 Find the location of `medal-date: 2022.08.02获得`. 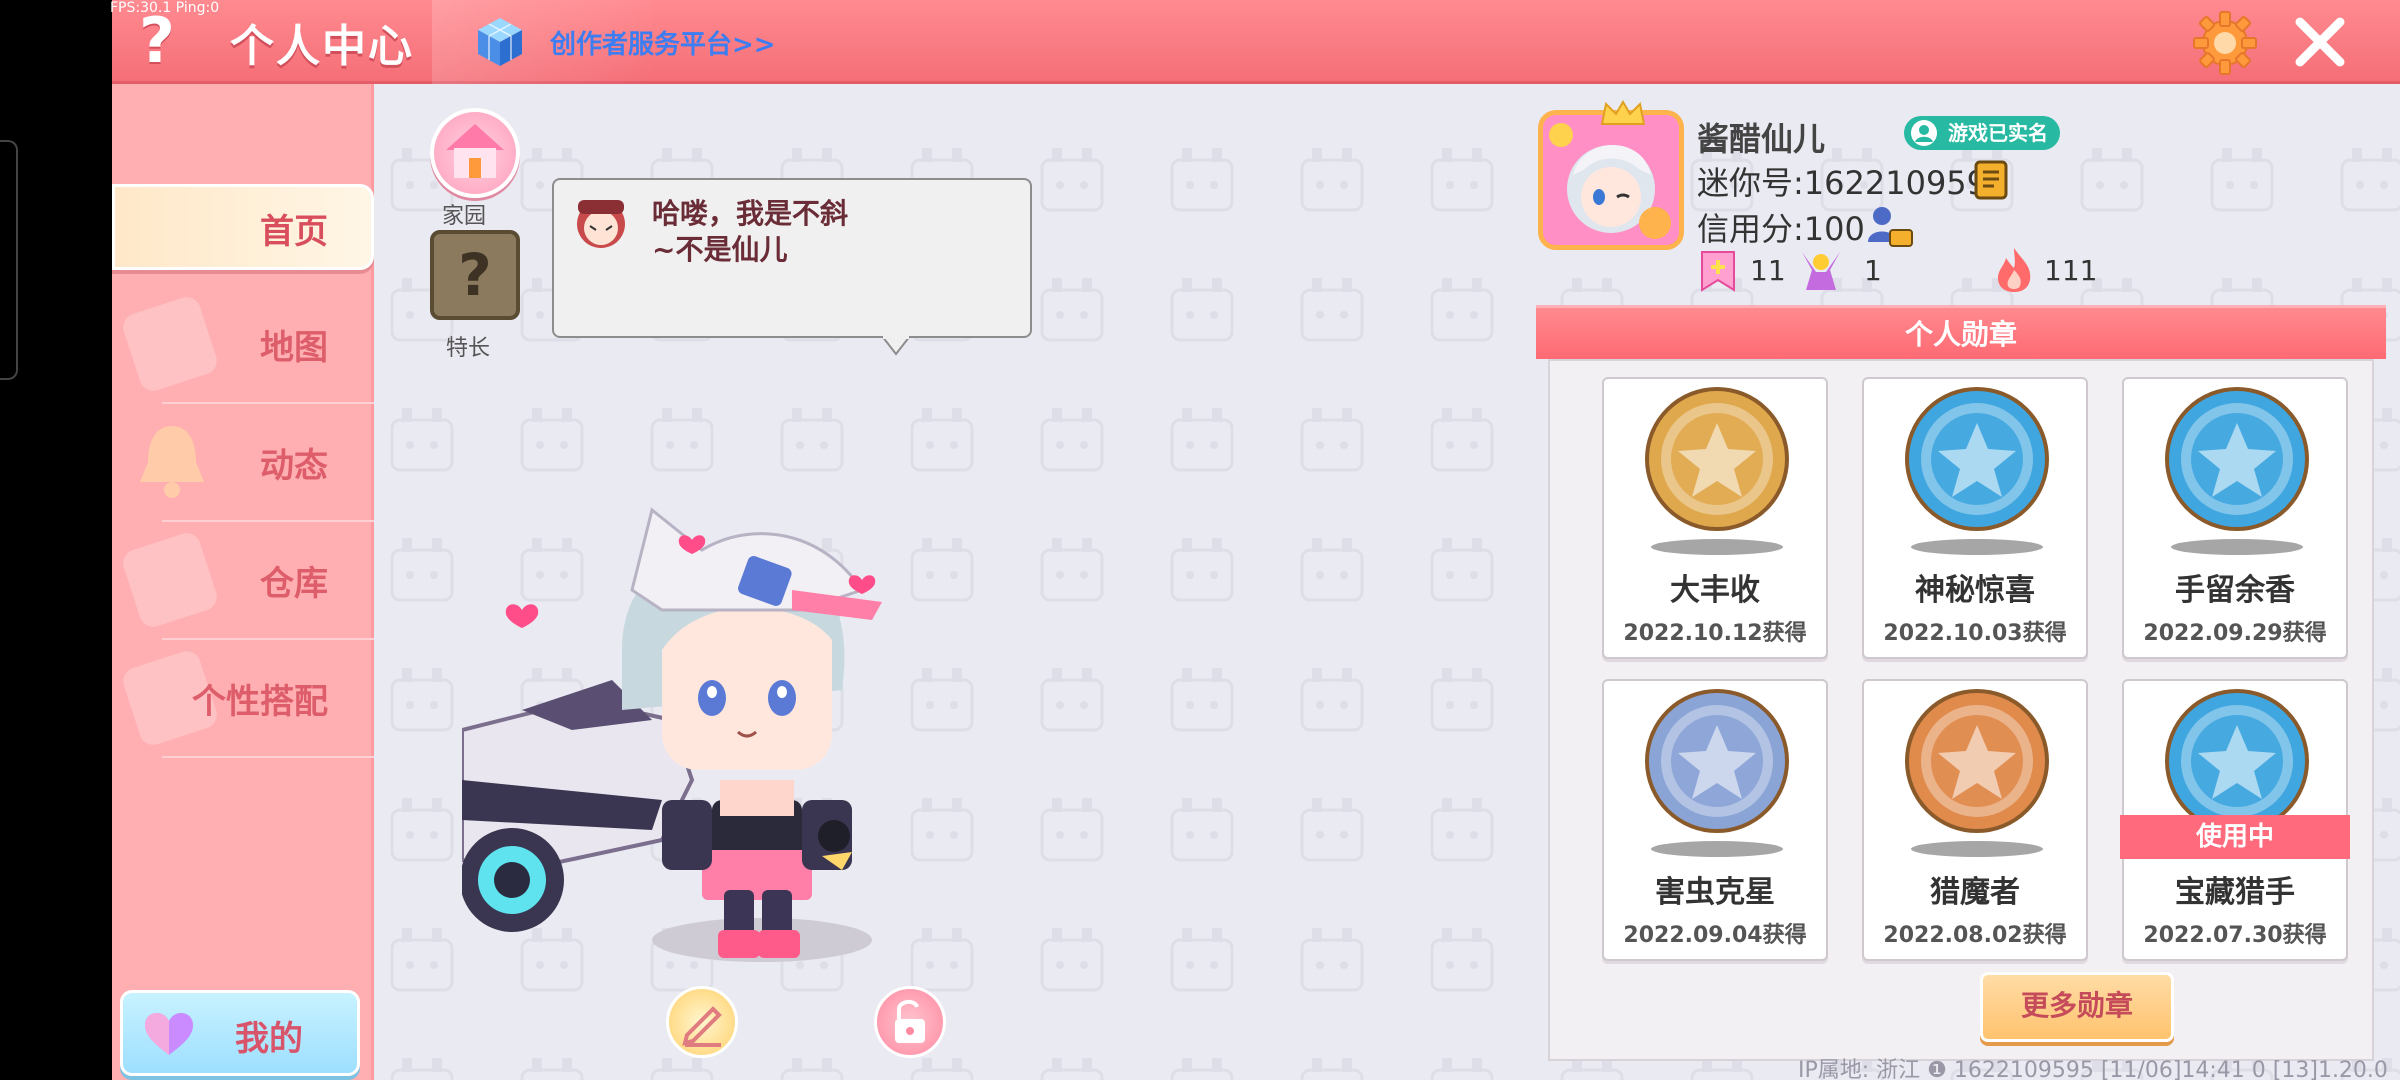

medal-date: 2022.08.02获得 is located at coordinates (1975, 935).